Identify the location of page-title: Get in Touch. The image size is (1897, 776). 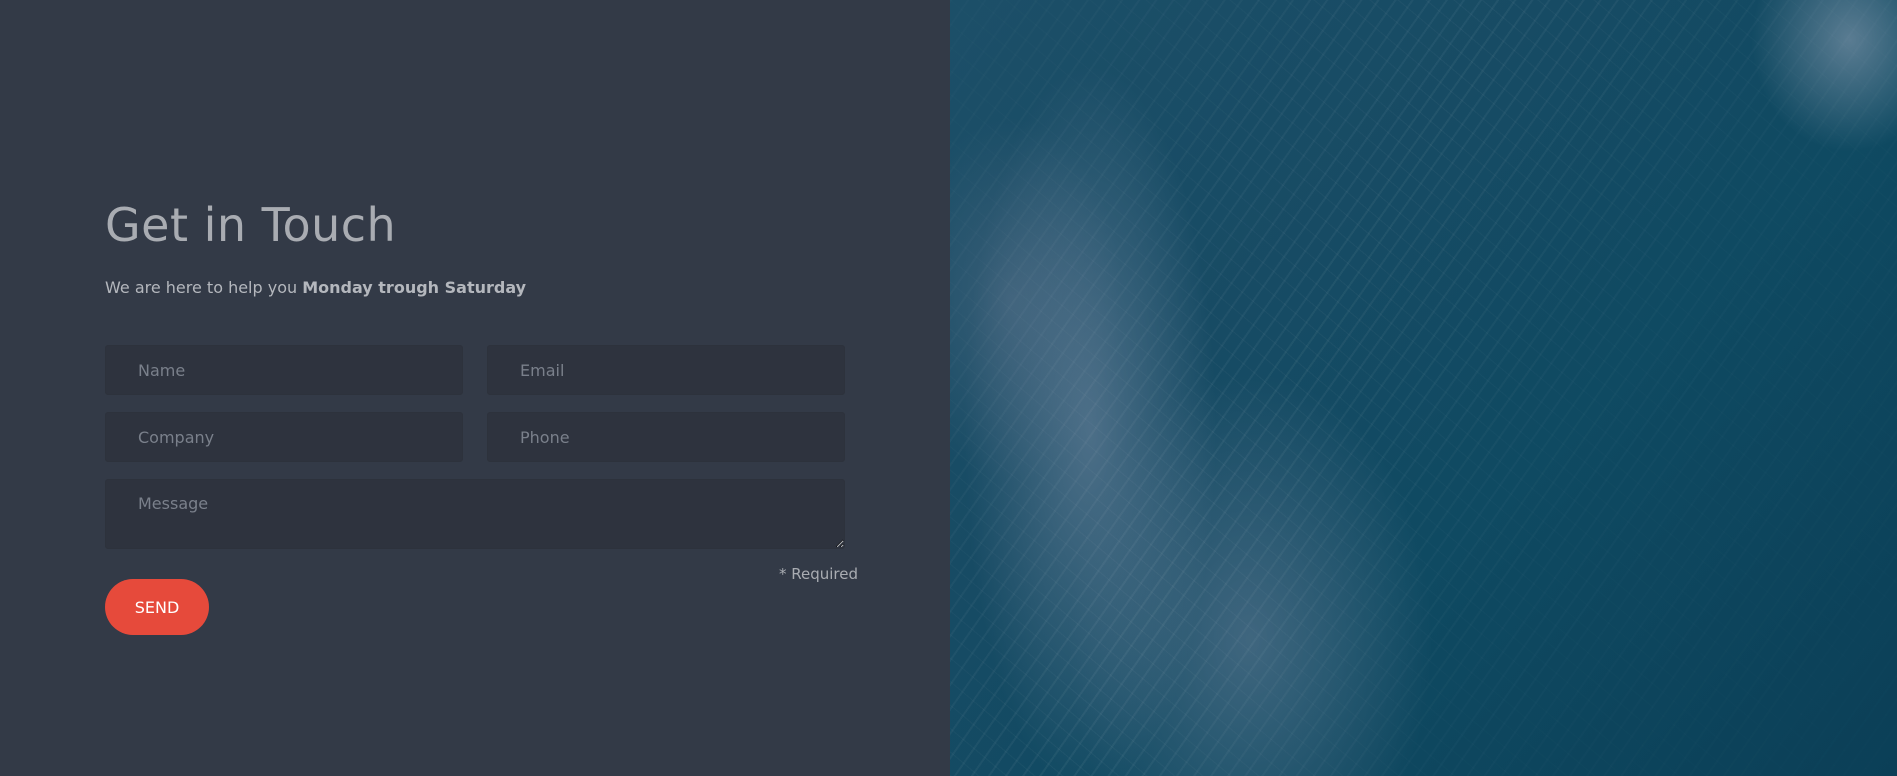
(251, 225).